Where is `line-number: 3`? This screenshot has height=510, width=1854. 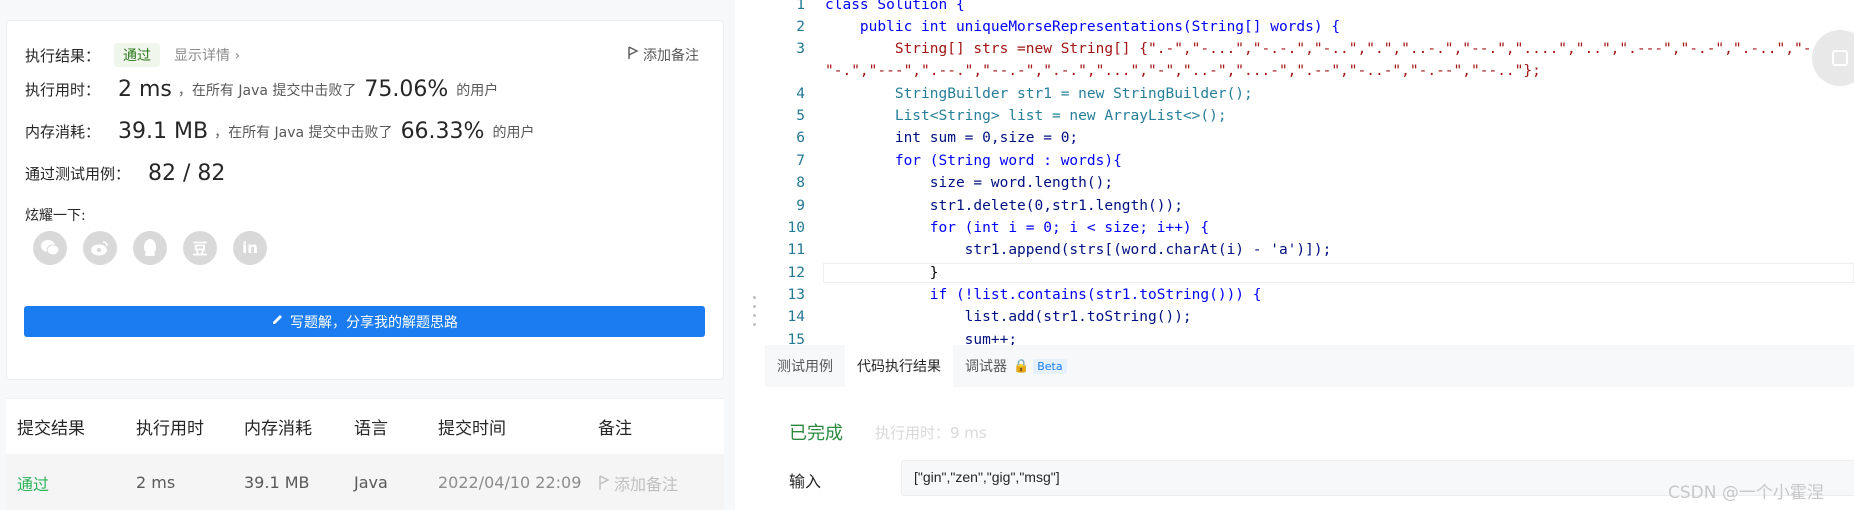 line-number: 3 is located at coordinates (800, 49).